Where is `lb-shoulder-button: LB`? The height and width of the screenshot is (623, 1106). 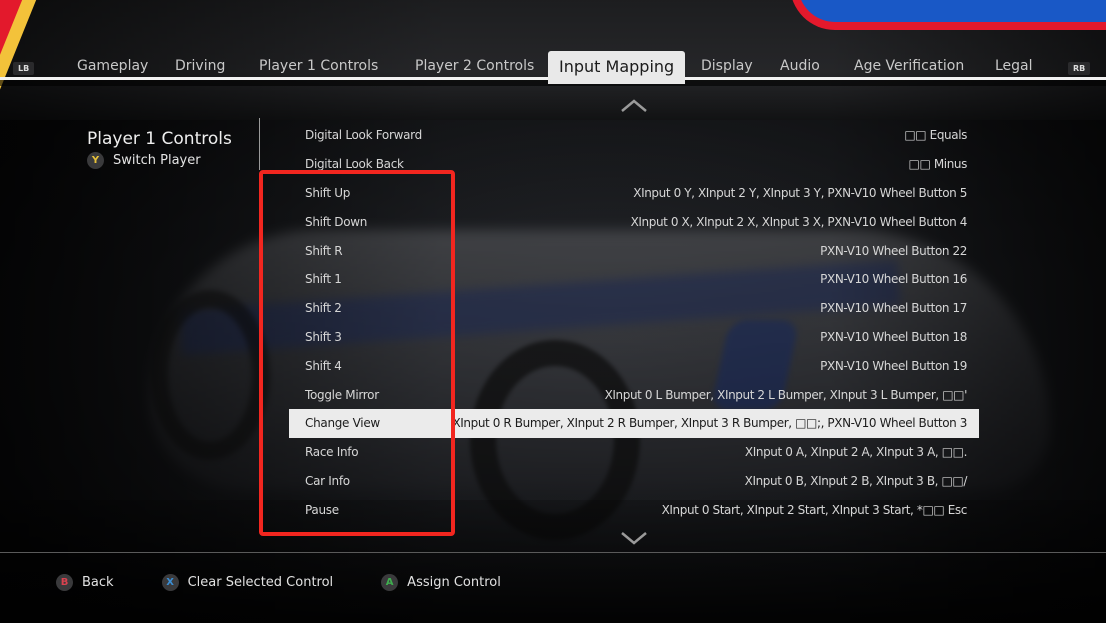 lb-shoulder-button: LB is located at coordinates (24, 68).